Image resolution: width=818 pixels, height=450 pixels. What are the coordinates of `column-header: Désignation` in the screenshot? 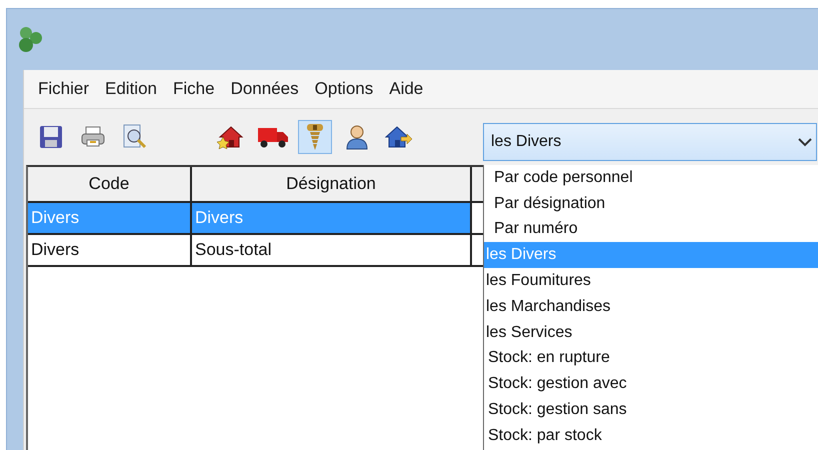 It's located at (332, 185).